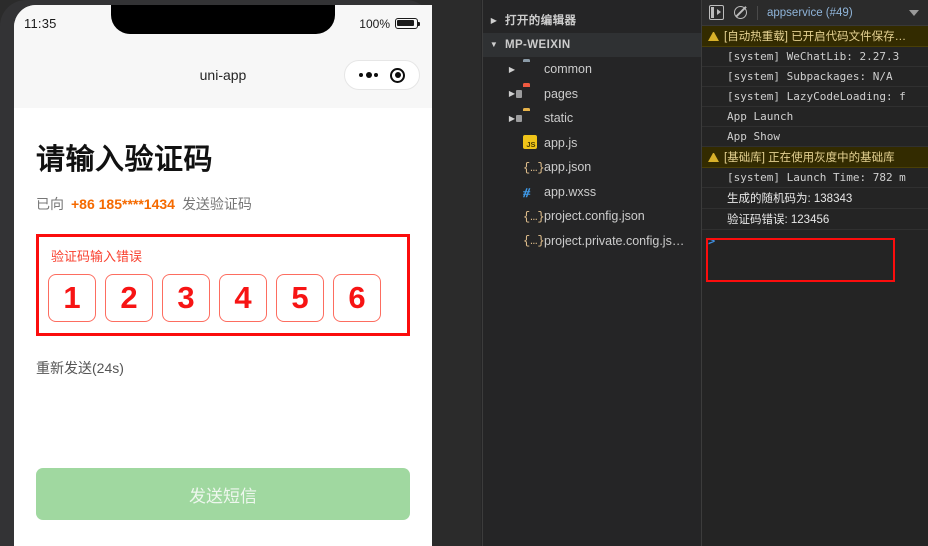  What do you see at coordinates (740, 12) in the screenshot?
I see `clear-console-icon` at bounding box center [740, 12].